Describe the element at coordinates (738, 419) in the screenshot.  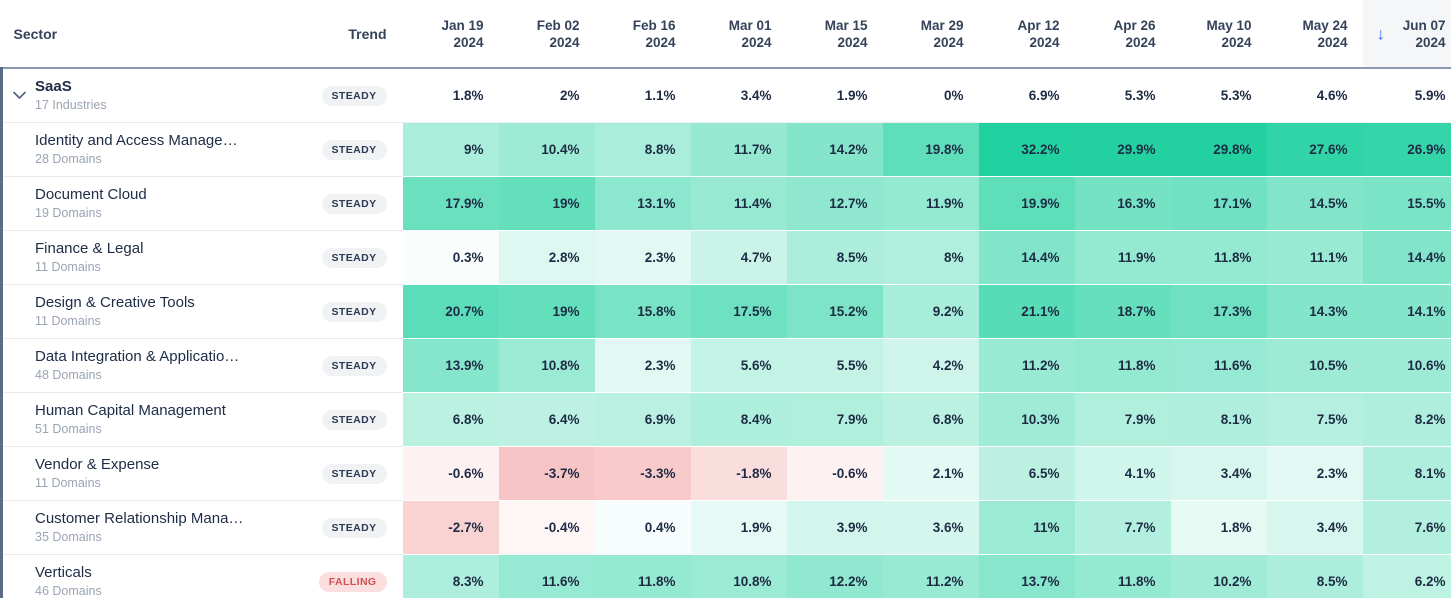
I see `value-cell: 8.4%` at that location.